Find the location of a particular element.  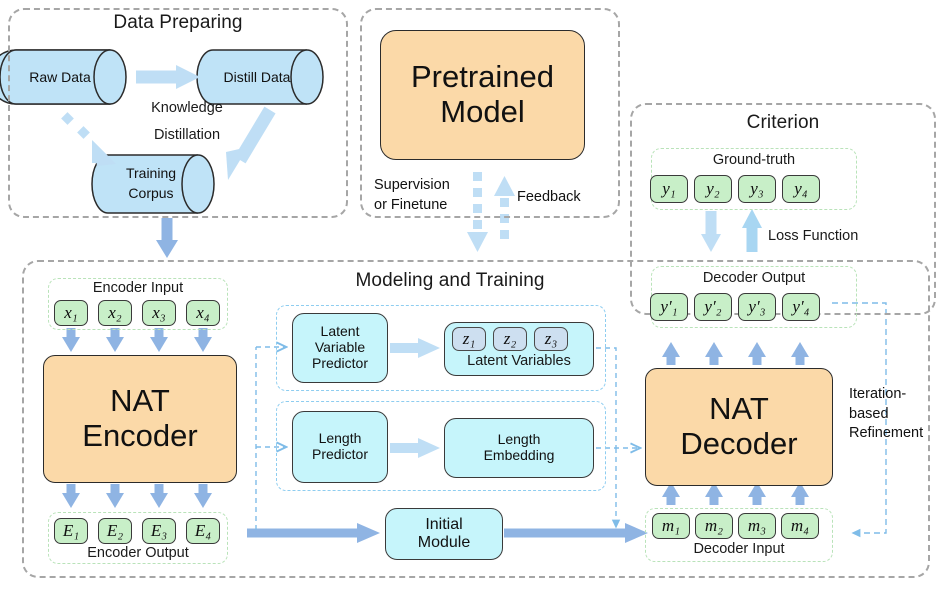

distillation-label: Distillation is located at coordinates (187, 135).